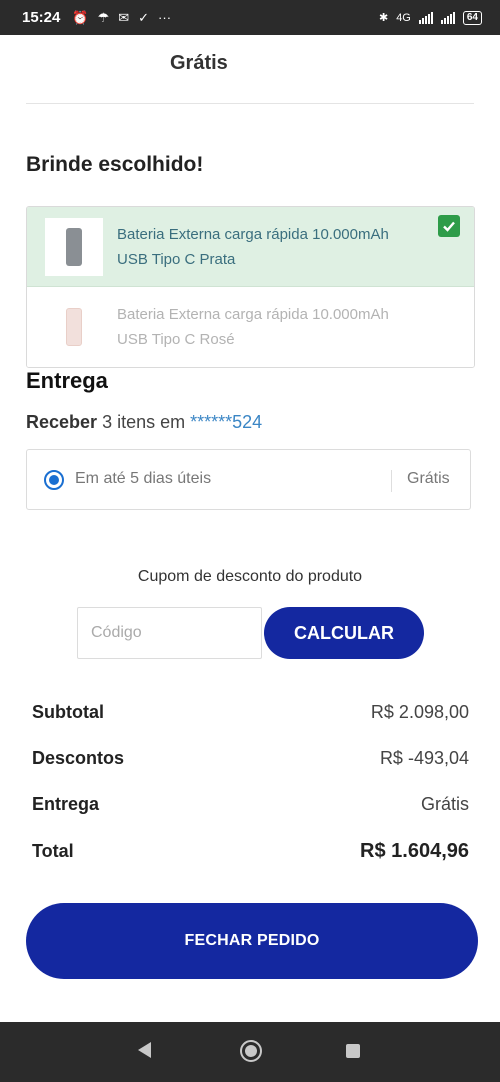  I want to click on recent-apps-icon, so click(353, 1051).